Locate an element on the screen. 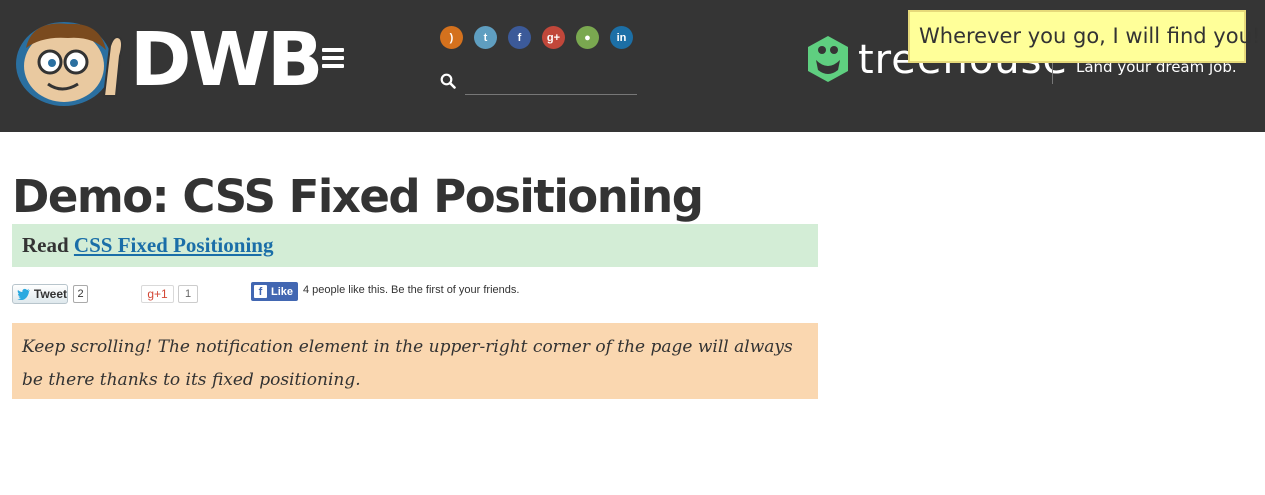 Image resolution: width=1265 pixels, height=495 pixels. fixed-notification: Wherever you go, I will find you! is located at coordinates (1084, 36).